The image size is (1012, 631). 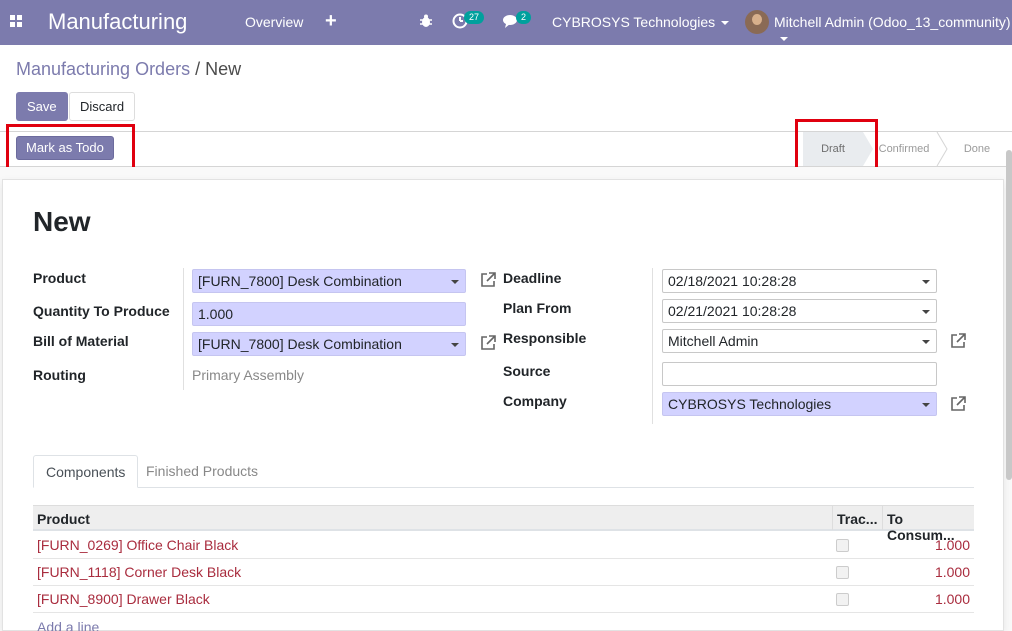 I want to click on label-company: Company, so click(x=535, y=401).